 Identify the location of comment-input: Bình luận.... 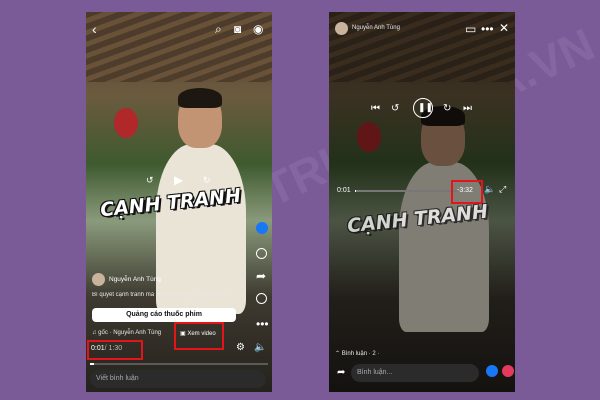
(415, 373).